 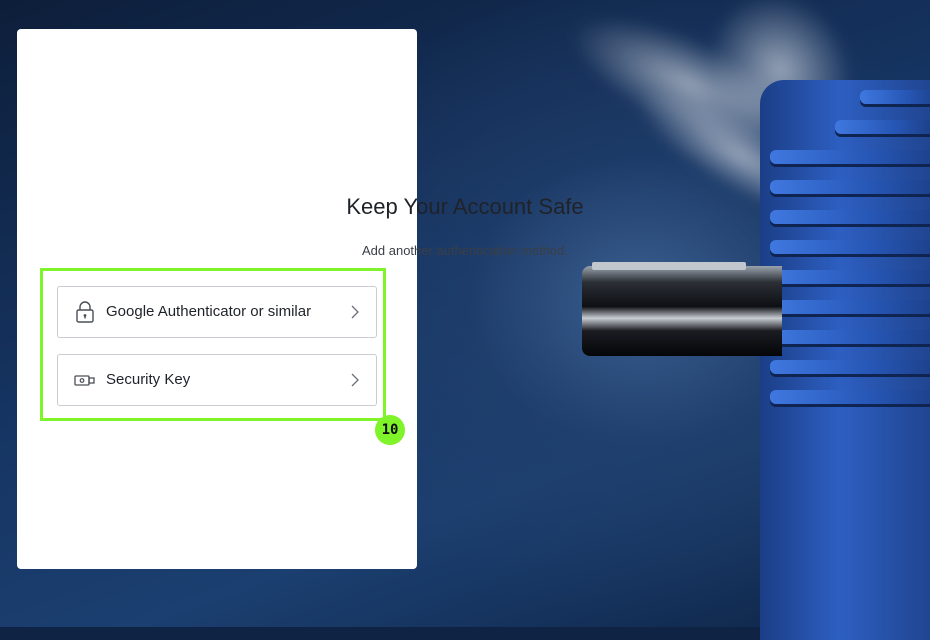 I want to click on annotation-highlight-box, so click(x=213, y=344).